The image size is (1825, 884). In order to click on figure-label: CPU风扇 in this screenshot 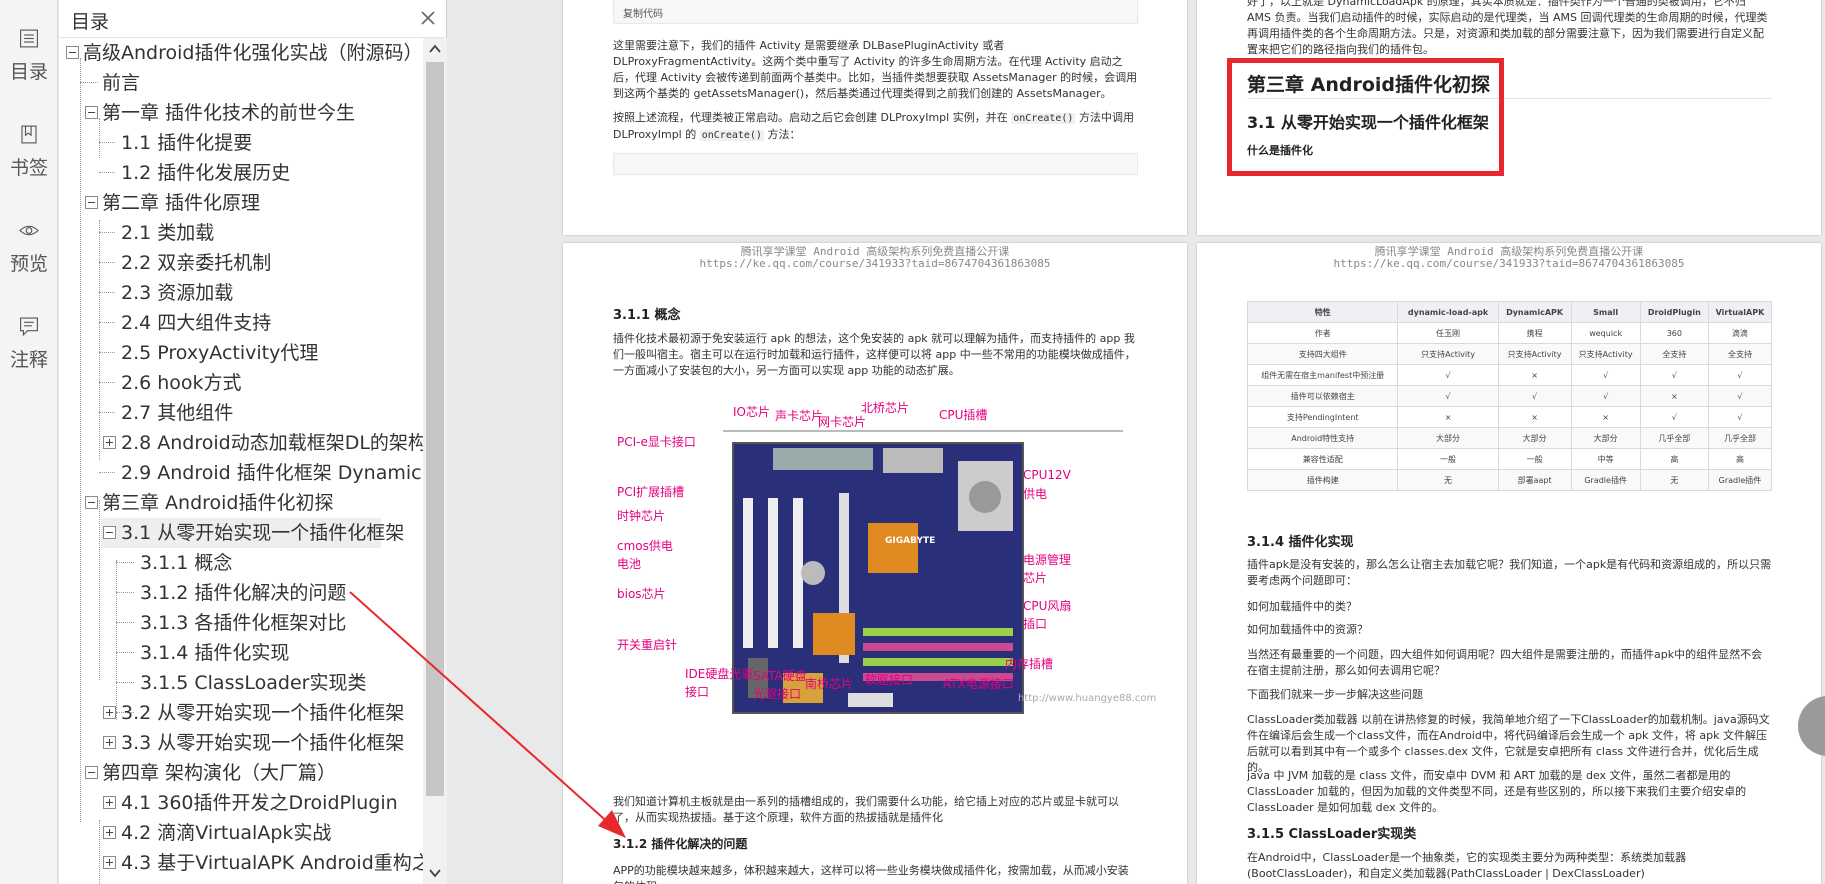, I will do `click(1047, 606)`.